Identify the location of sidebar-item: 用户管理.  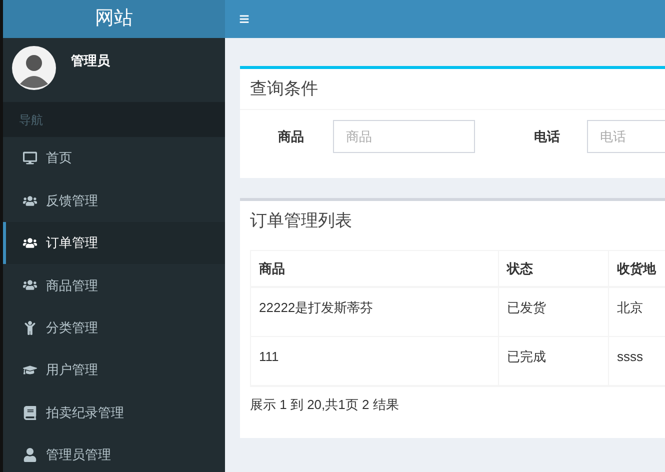
(114, 370).